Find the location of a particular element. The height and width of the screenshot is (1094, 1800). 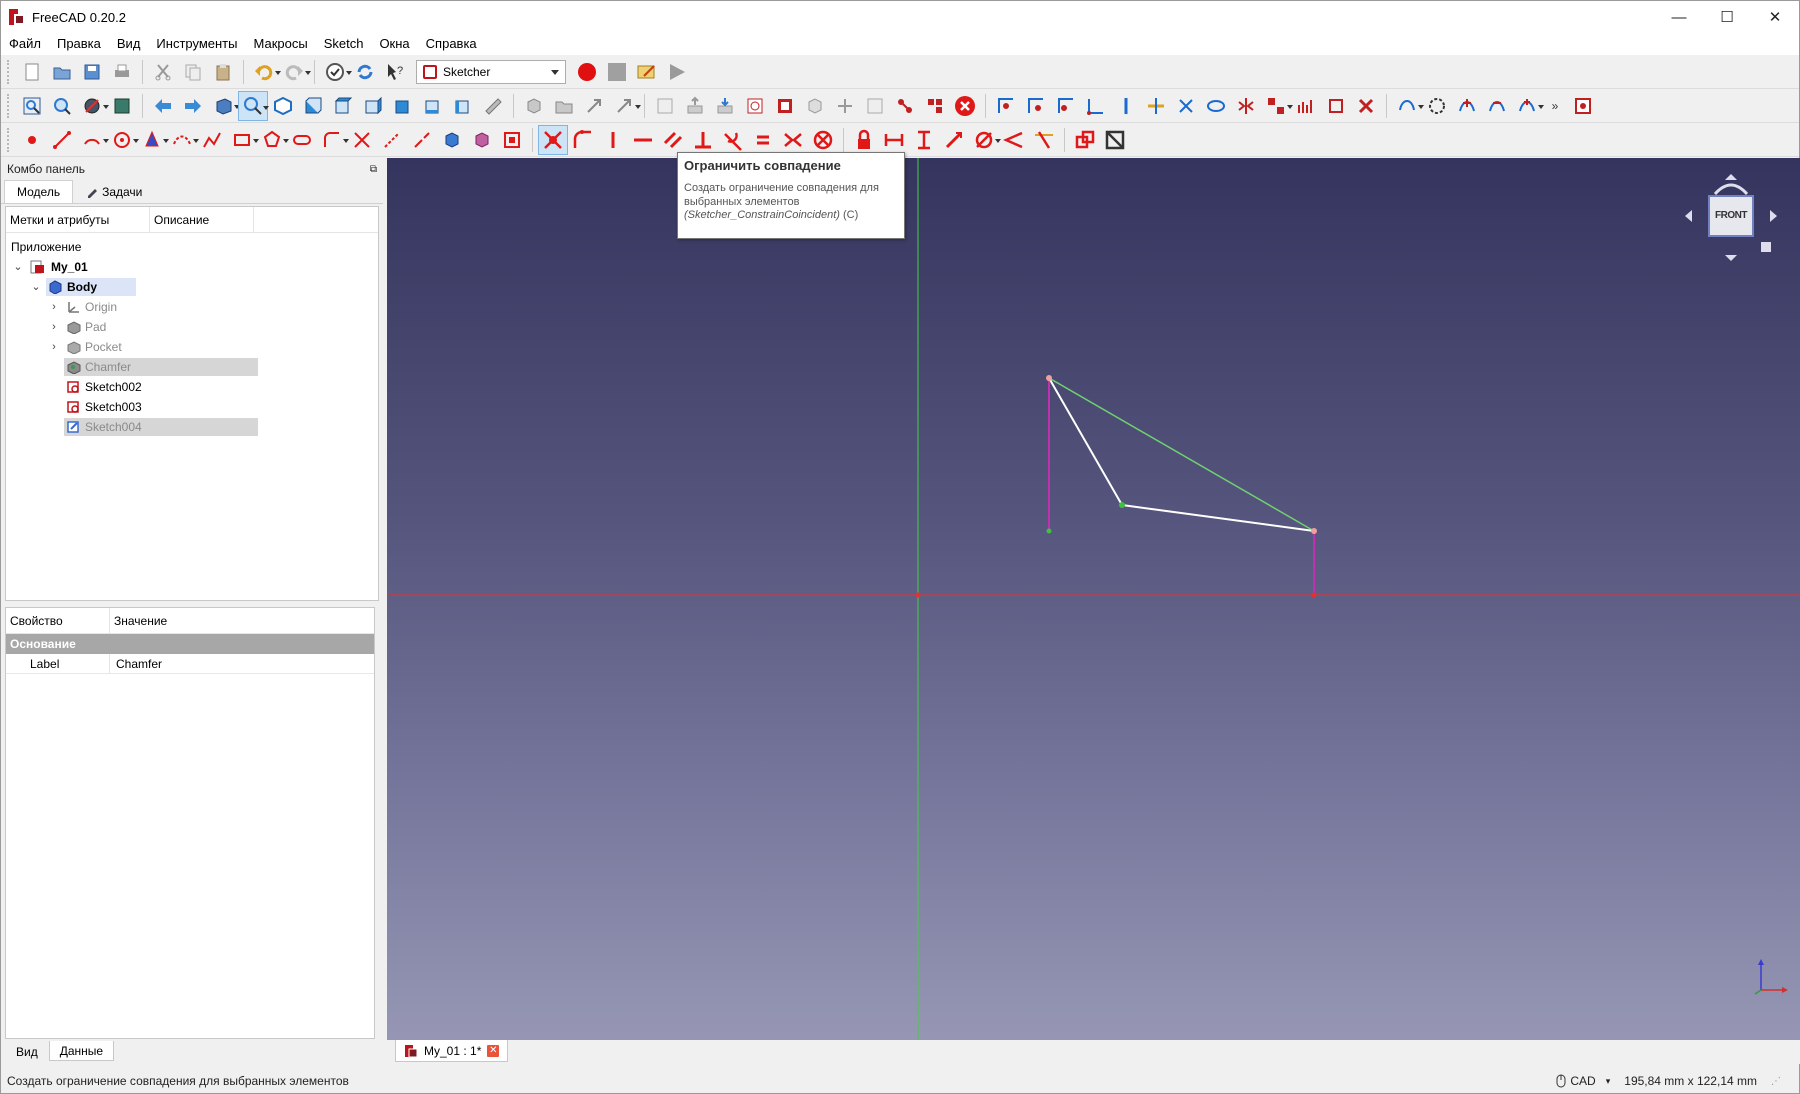

create-rectangle-icon is located at coordinates (243, 140).